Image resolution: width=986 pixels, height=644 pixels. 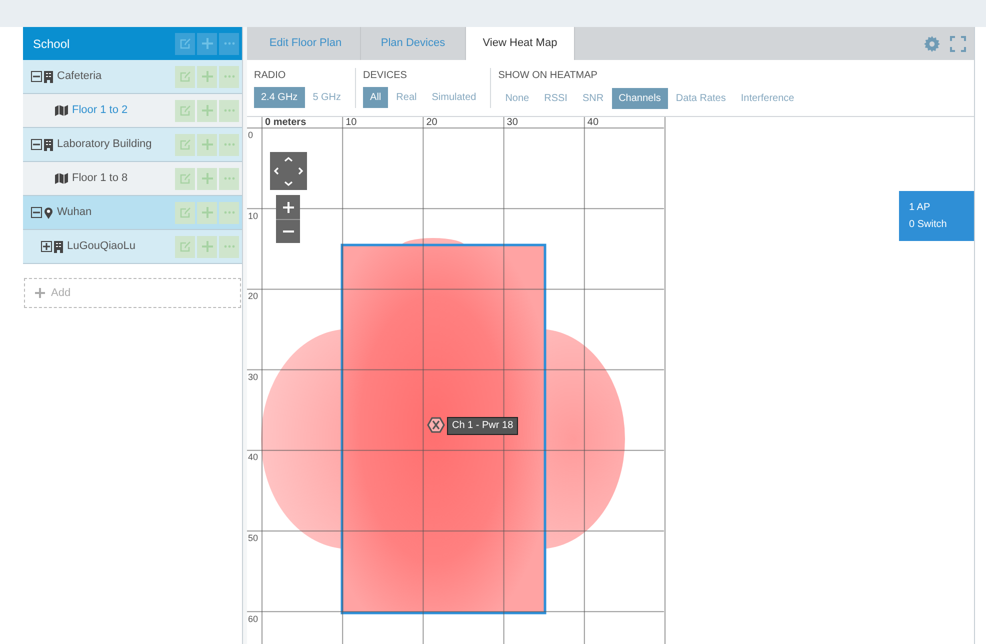 What do you see at coordinates (555, 98) in the screenshot?
I see `filter-option: RSSI` at bounding box center [555, 98].